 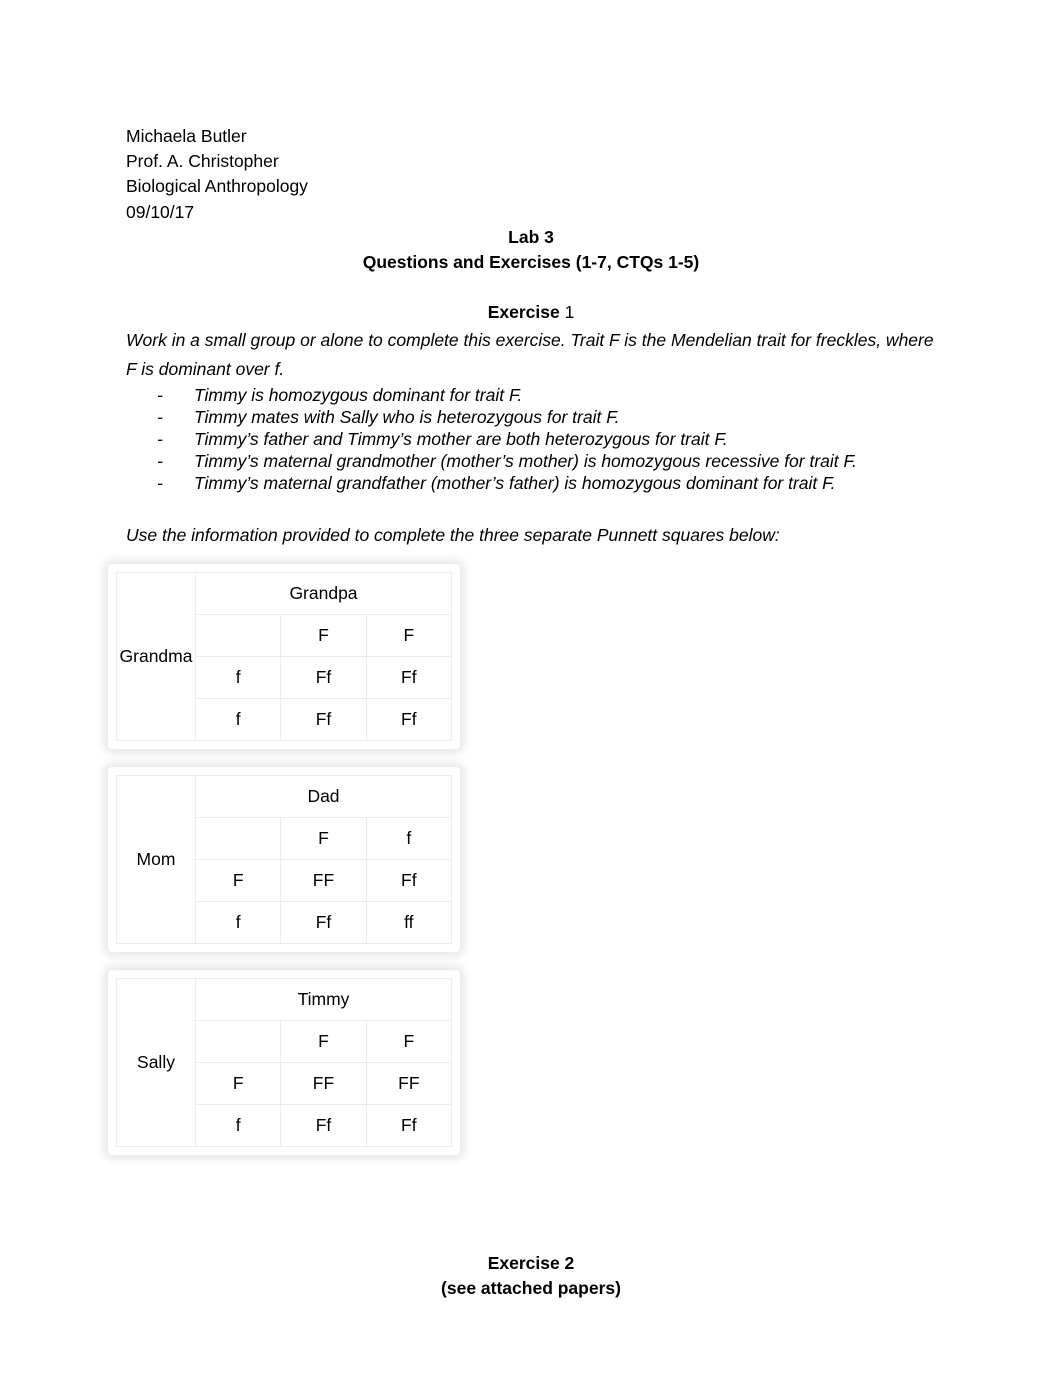 What do you see at coordinates (323, 677) in the screenshot?
I see `offspring-0-0: Ff` at bounding box center [323, 677].